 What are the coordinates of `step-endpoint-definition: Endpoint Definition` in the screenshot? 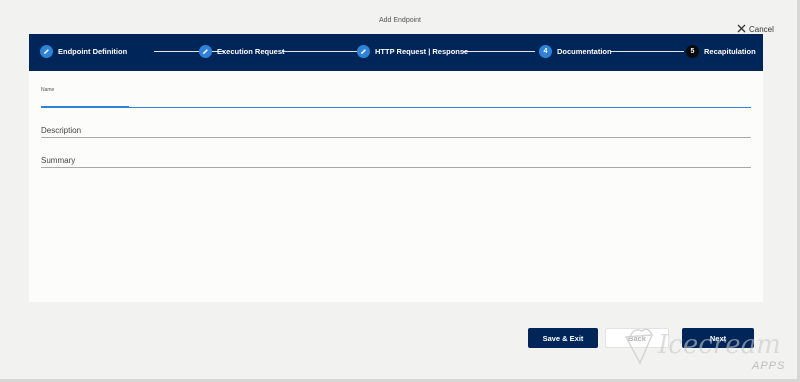 It's located at (83, 51).